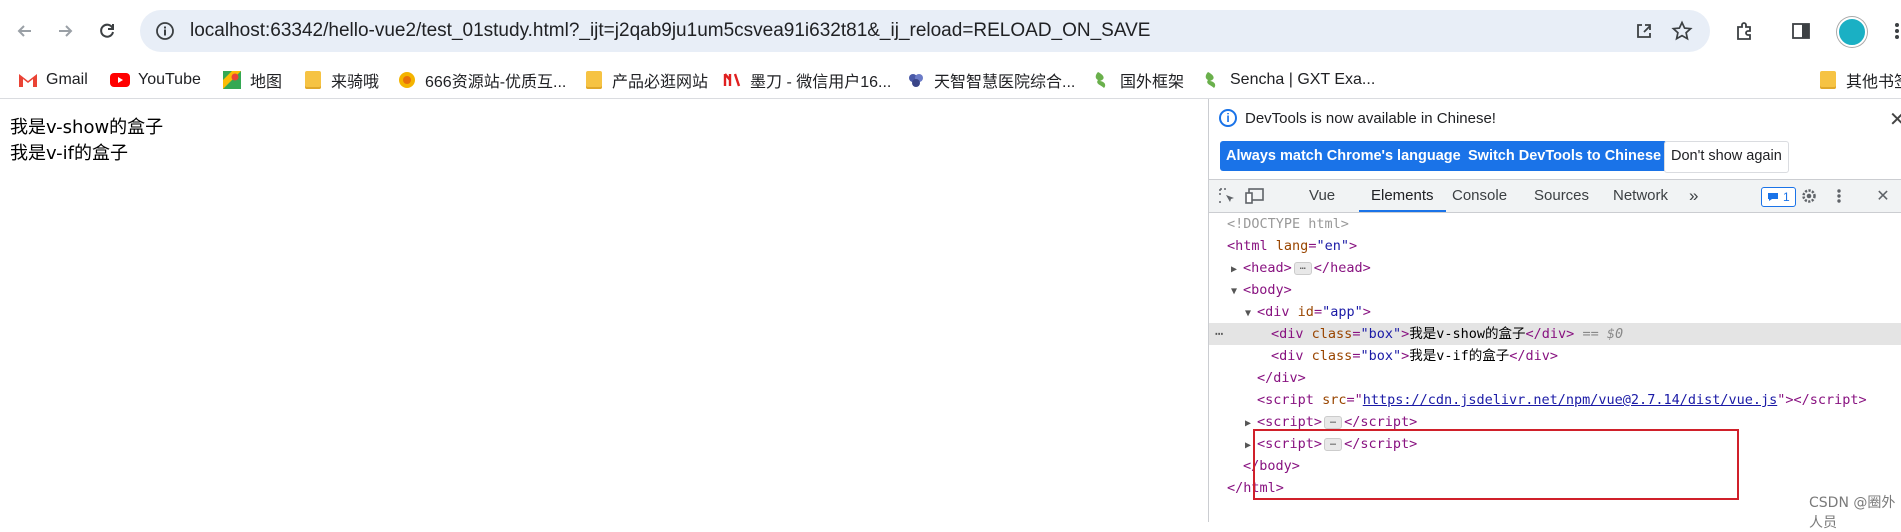  I want to click on bookmark-foreign-frameworks: 国外框架, so click(1138, 80).